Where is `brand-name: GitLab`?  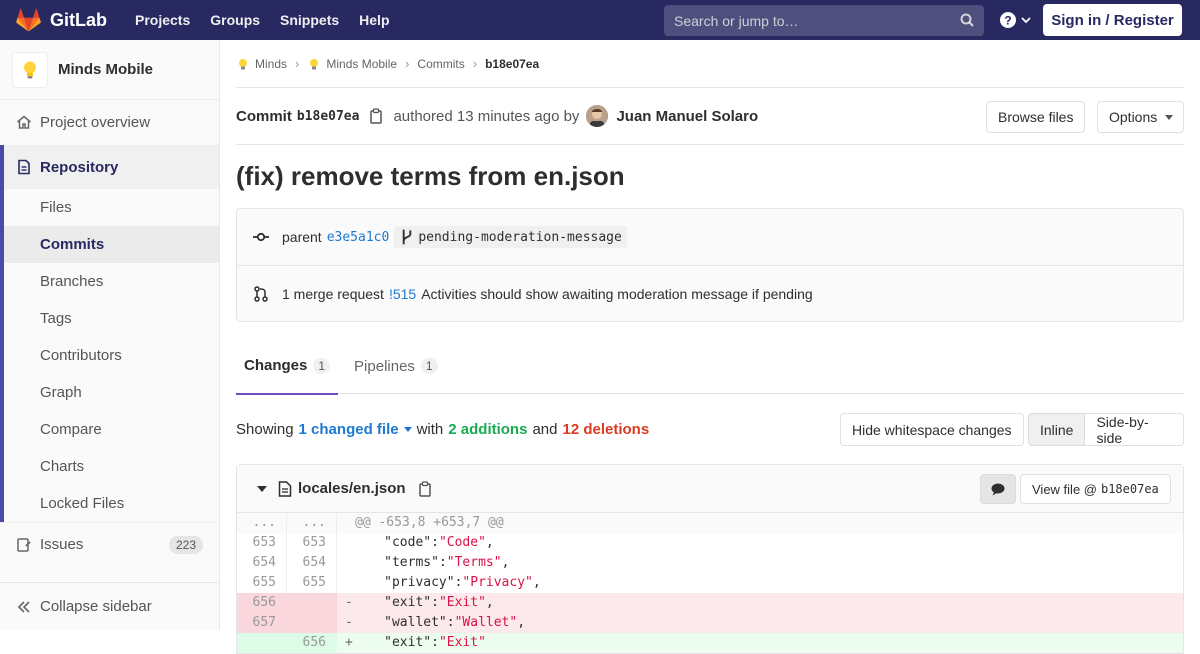
brand-name: GitLab is located at coordinates (78, 19).